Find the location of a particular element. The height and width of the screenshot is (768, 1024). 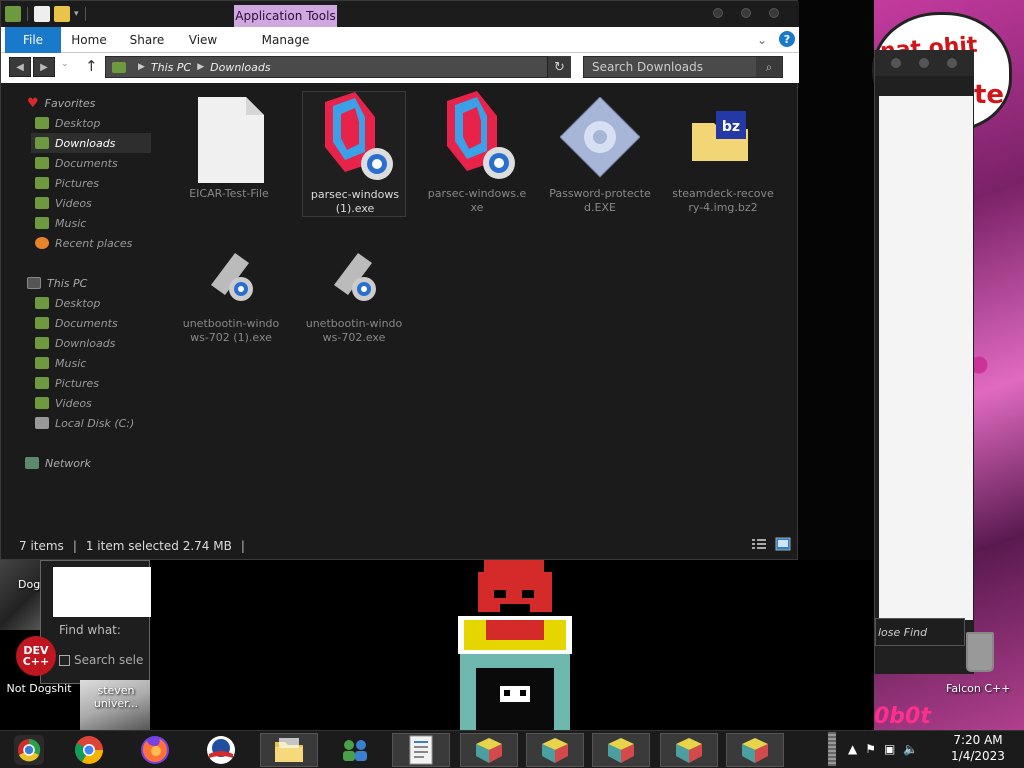

nav-network: Network is located at coordinates (58, 463).